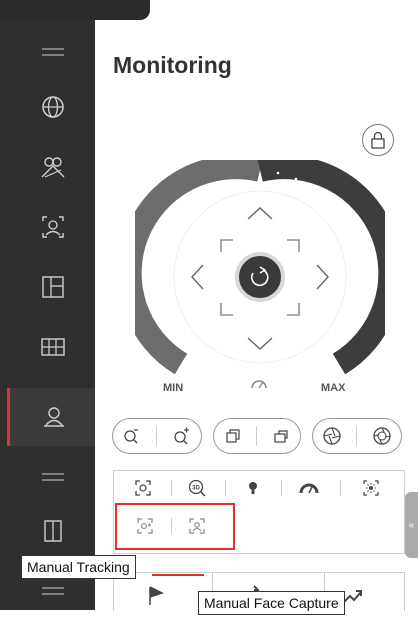 This screenshot has width=418, height=618. I want to click on light-icon, so click(253, 488).